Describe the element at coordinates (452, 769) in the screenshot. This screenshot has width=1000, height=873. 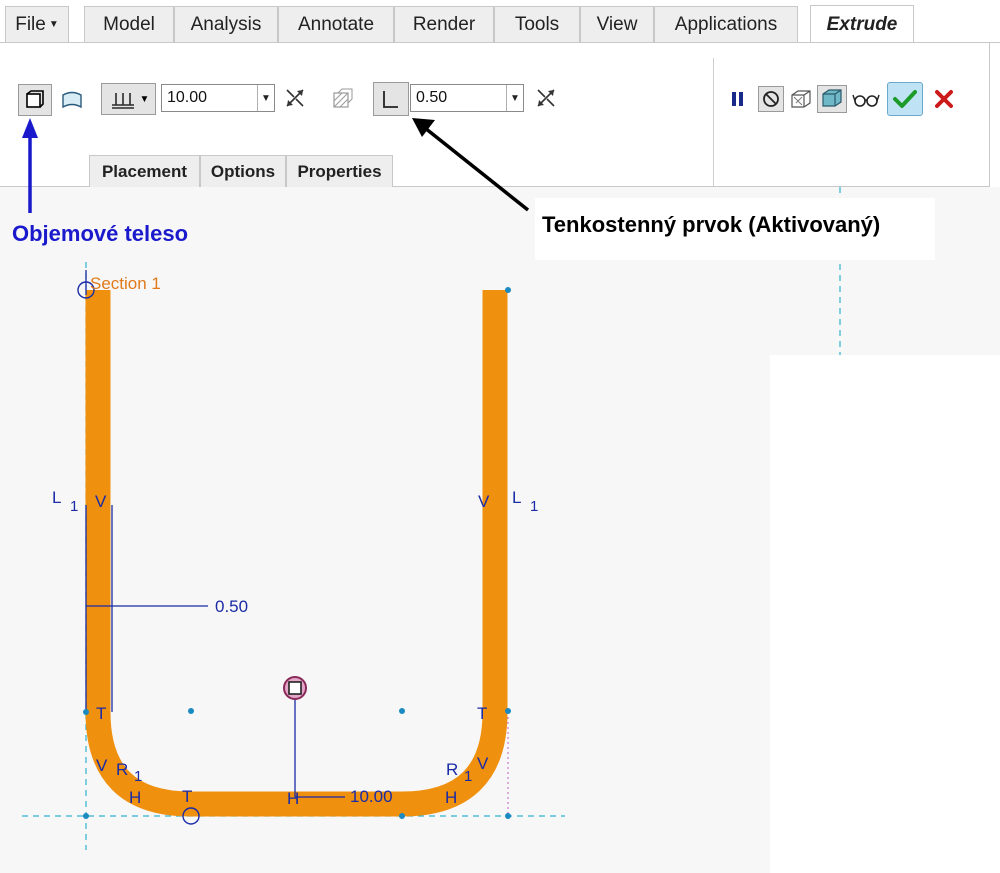
I see `constraint-R-right: R` at that location.